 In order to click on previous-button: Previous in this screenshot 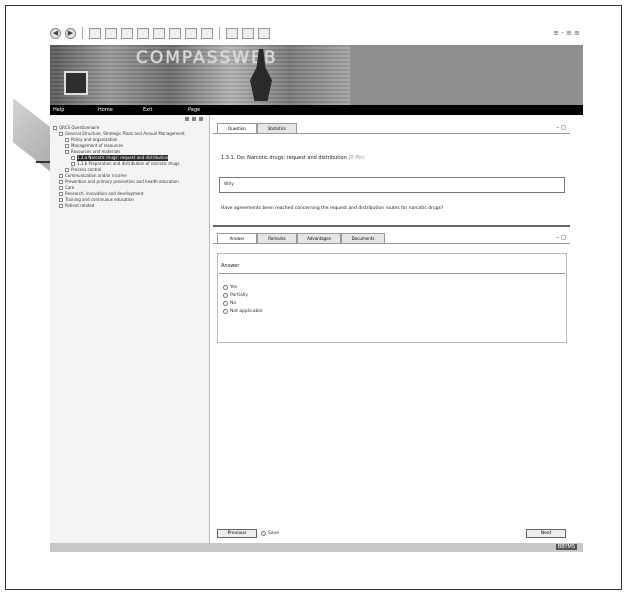, I will do `click(237, 533)`.